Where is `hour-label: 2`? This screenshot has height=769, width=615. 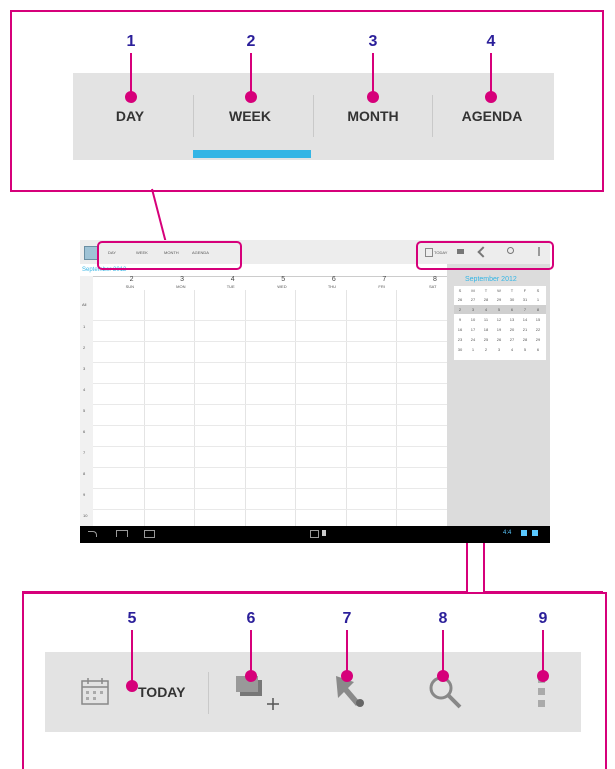 hour-label: 2 is located at coordinates (84, 347).